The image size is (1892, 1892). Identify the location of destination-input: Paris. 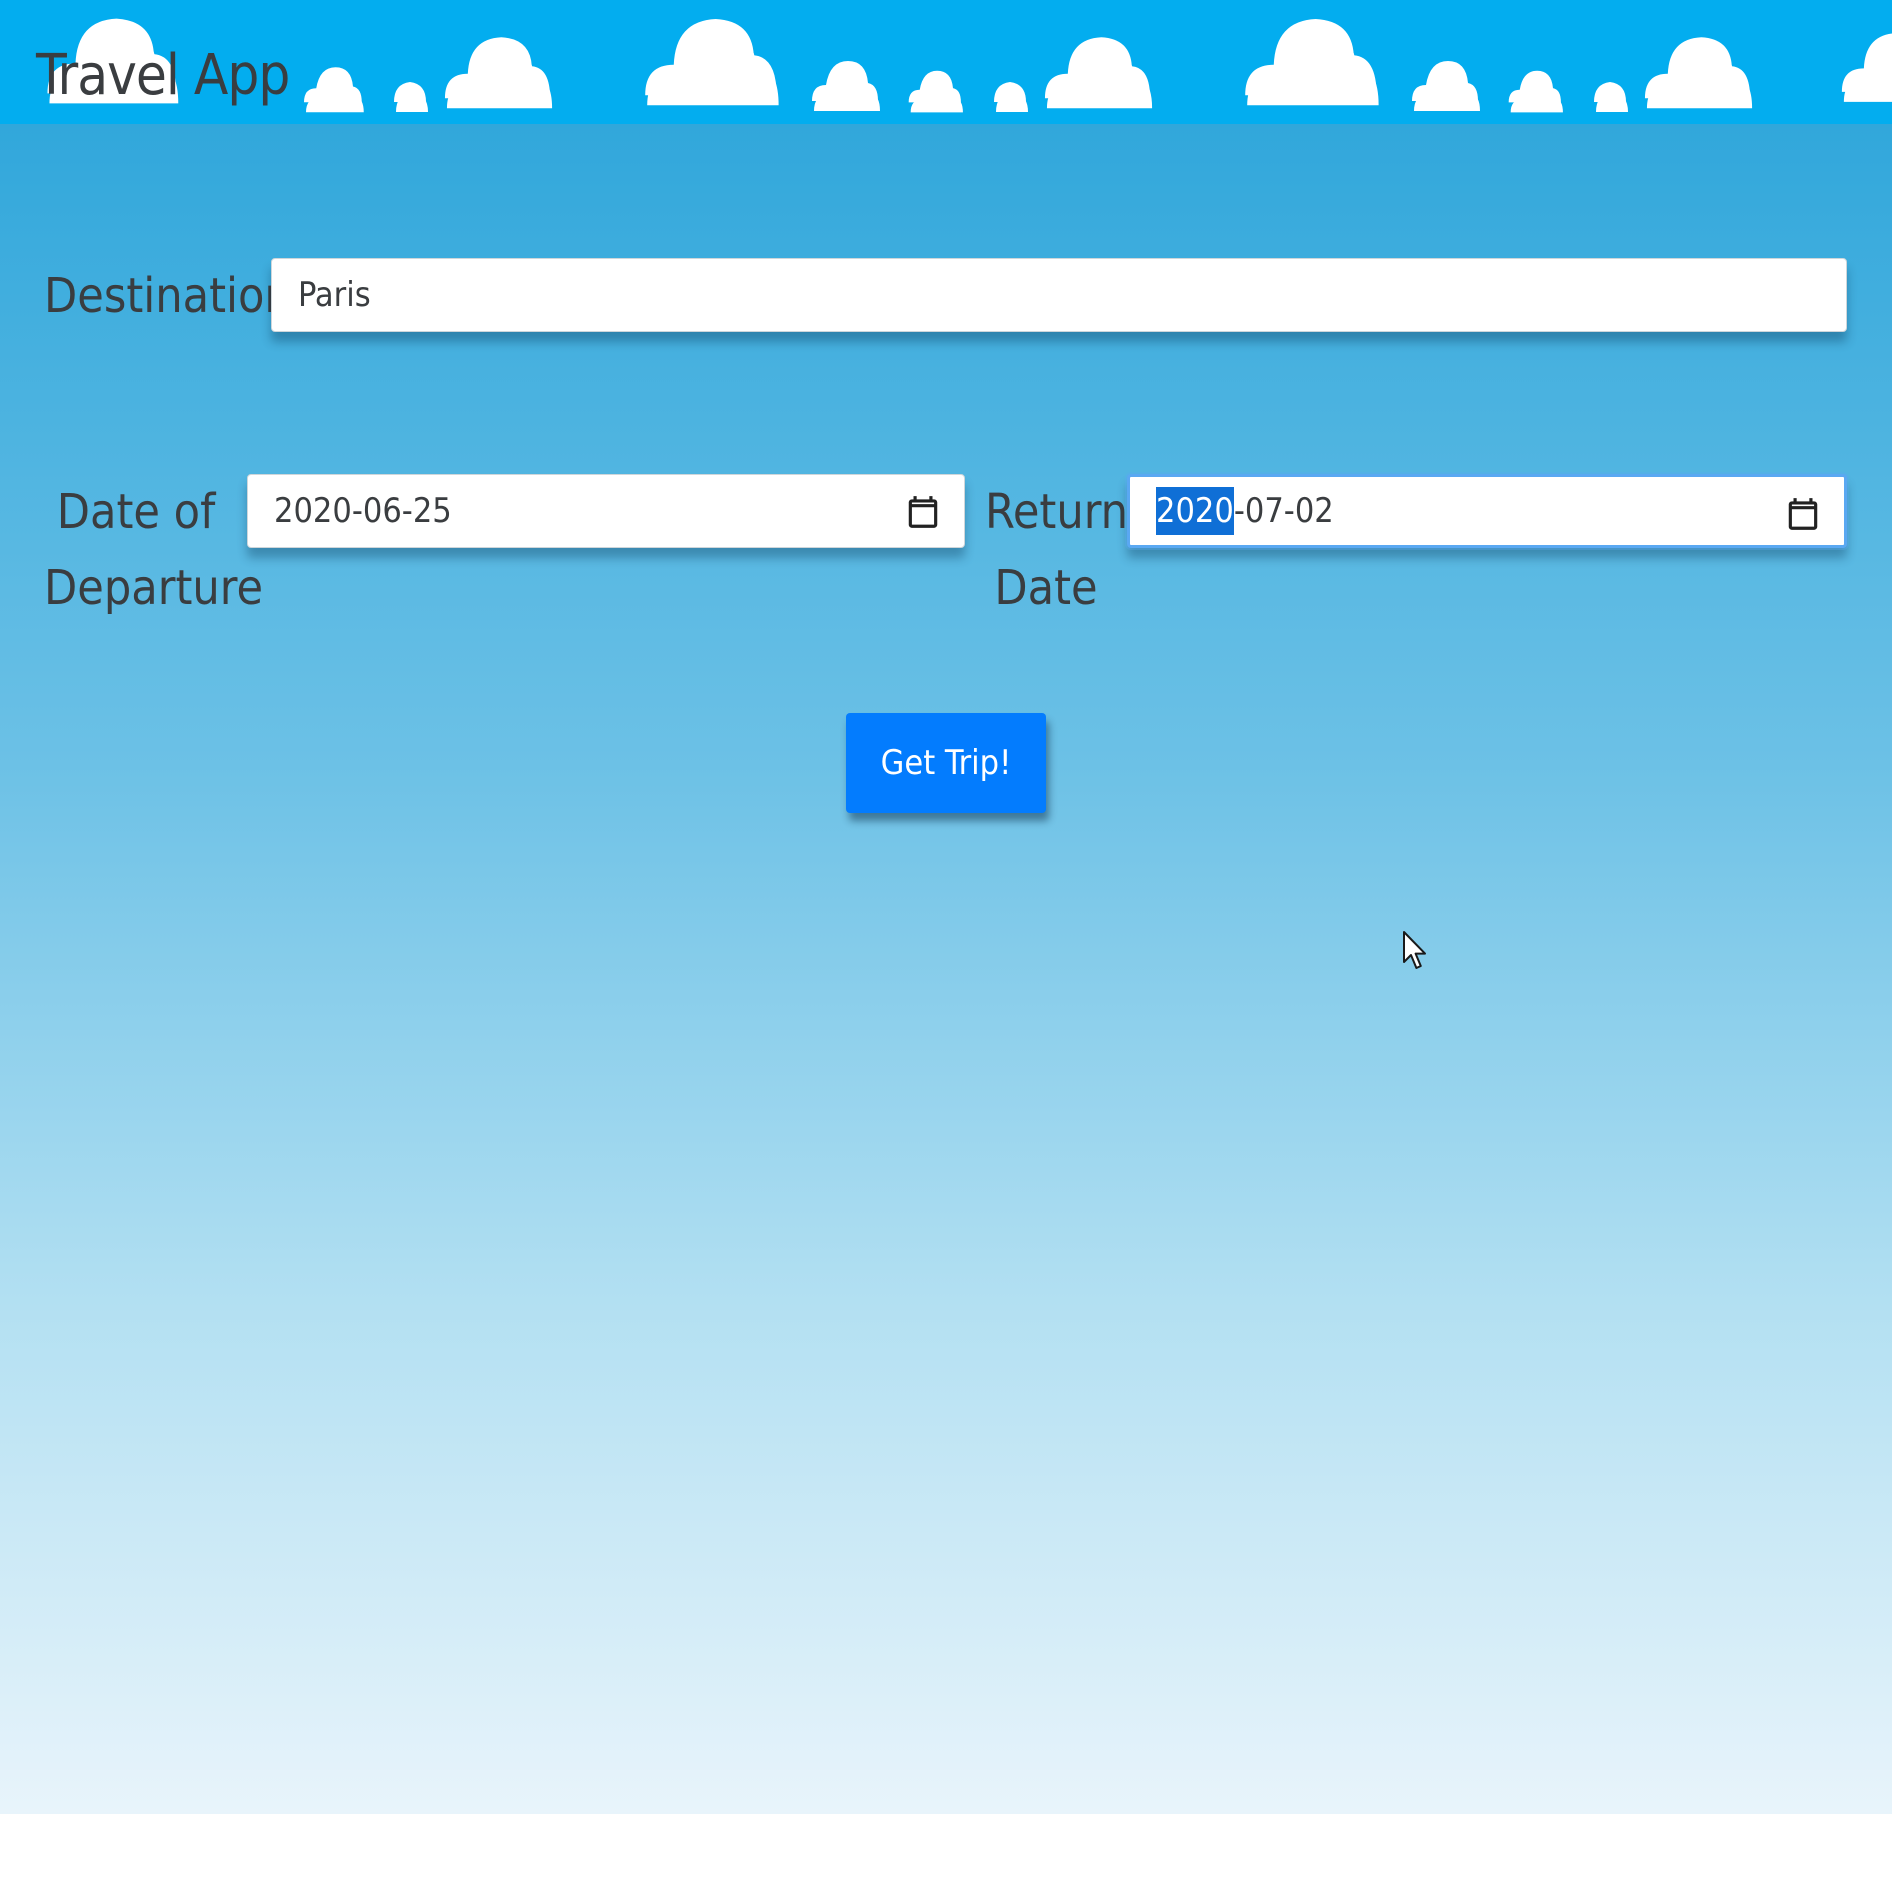
(1059, 295).